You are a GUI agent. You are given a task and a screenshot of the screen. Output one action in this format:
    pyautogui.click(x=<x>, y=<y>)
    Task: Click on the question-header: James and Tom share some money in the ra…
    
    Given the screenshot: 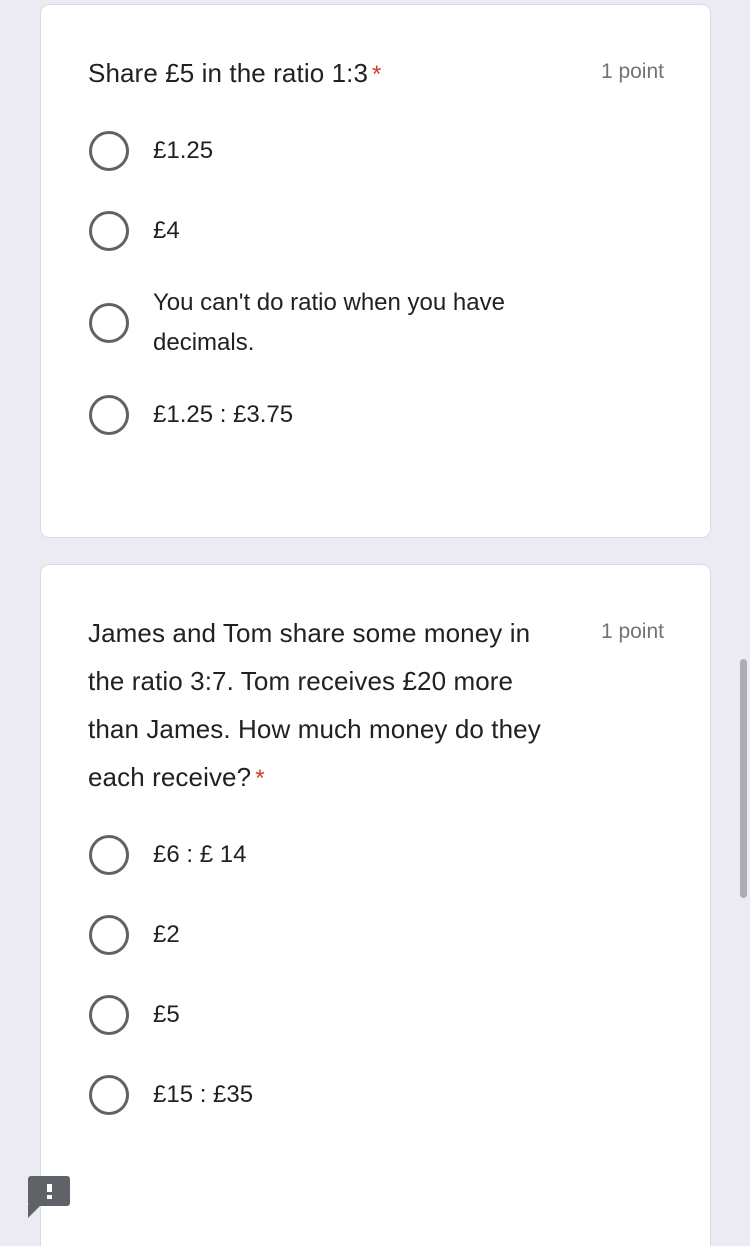 What is the action you would take?
    pyautogui.click(x=376, y=706)
    